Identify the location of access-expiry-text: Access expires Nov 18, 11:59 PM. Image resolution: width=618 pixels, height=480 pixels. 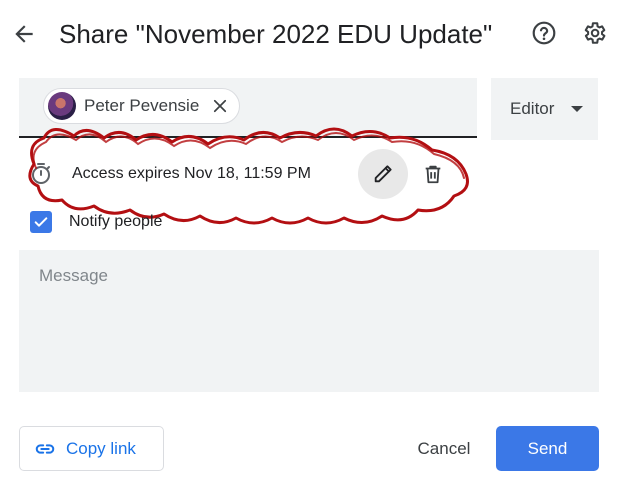
(191, 173).